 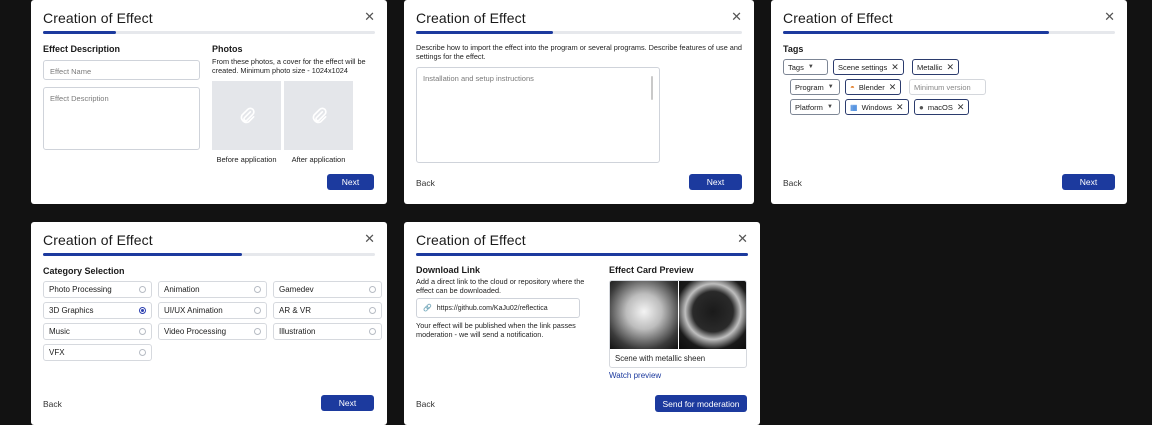 I want to click on instructions-textarea: Installation and setup instructions, so click(x=538, y=115).